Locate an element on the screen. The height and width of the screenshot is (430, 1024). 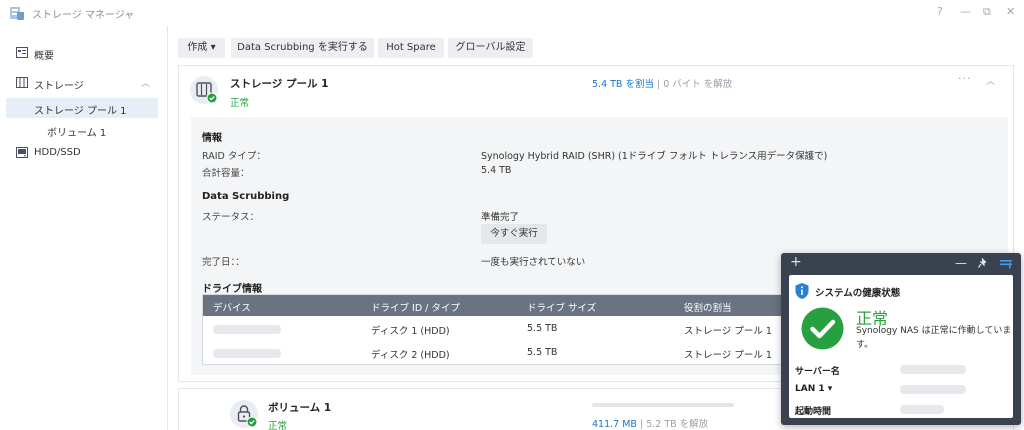
window-title: ストレージ マネージャ is located at coordinates (83, 15).